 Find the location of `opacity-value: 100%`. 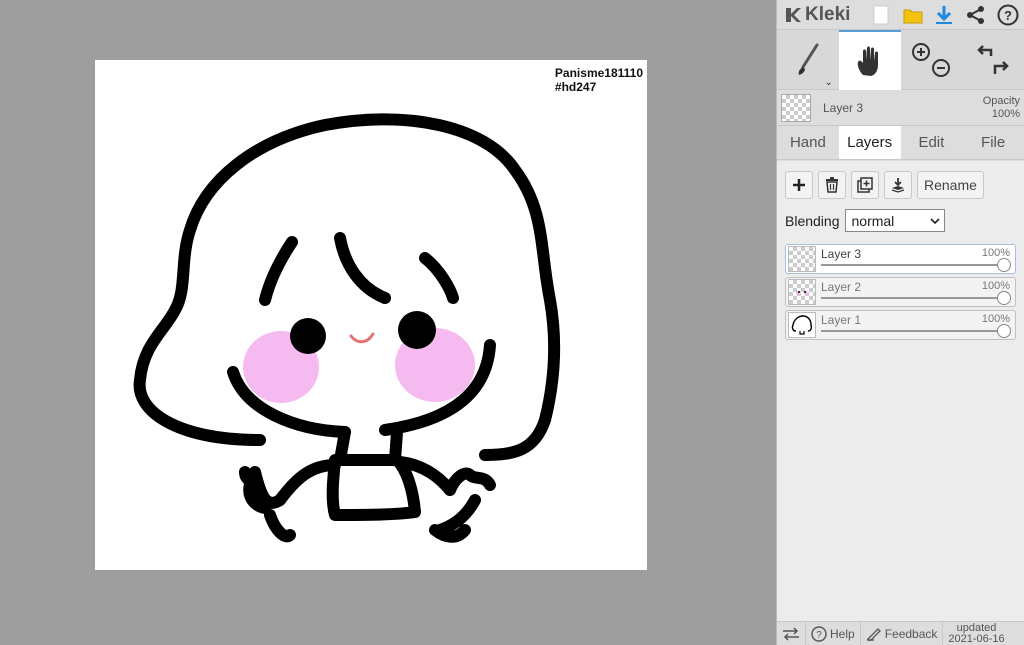

opacity-value: 100% is located at coordinates (1005, 113).